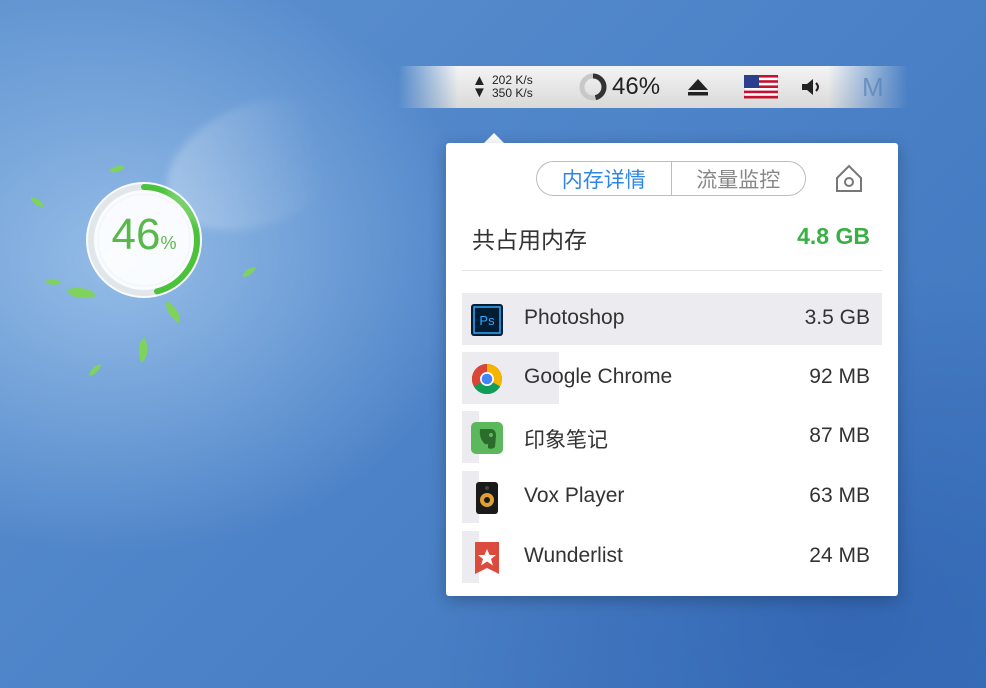 This screenshot has height=688, width=986. Describe the element at coordinates (598, 376) in the screenshot. I see `app-name: Google Chrome` at that location.